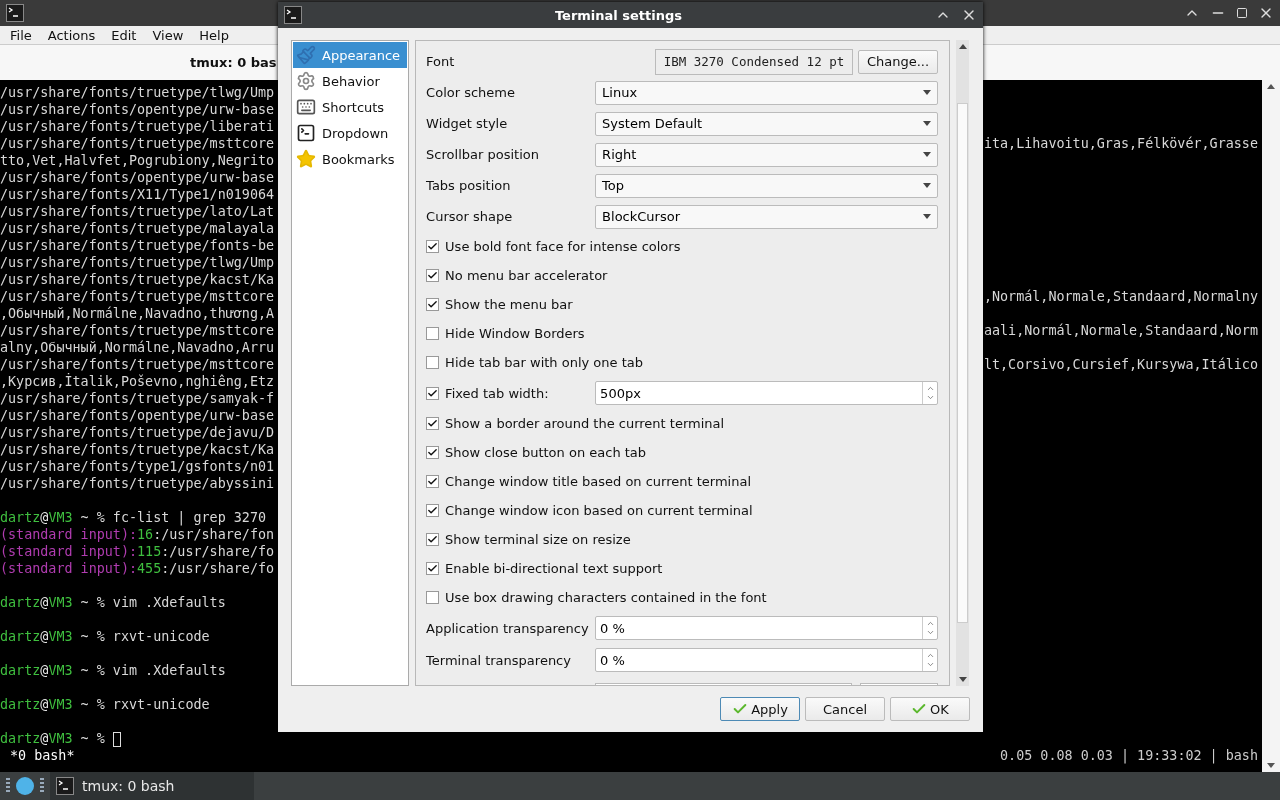 The height and width of the screenshot is (800, 1280). I want to click on scrollbar, so click(1271, 426).